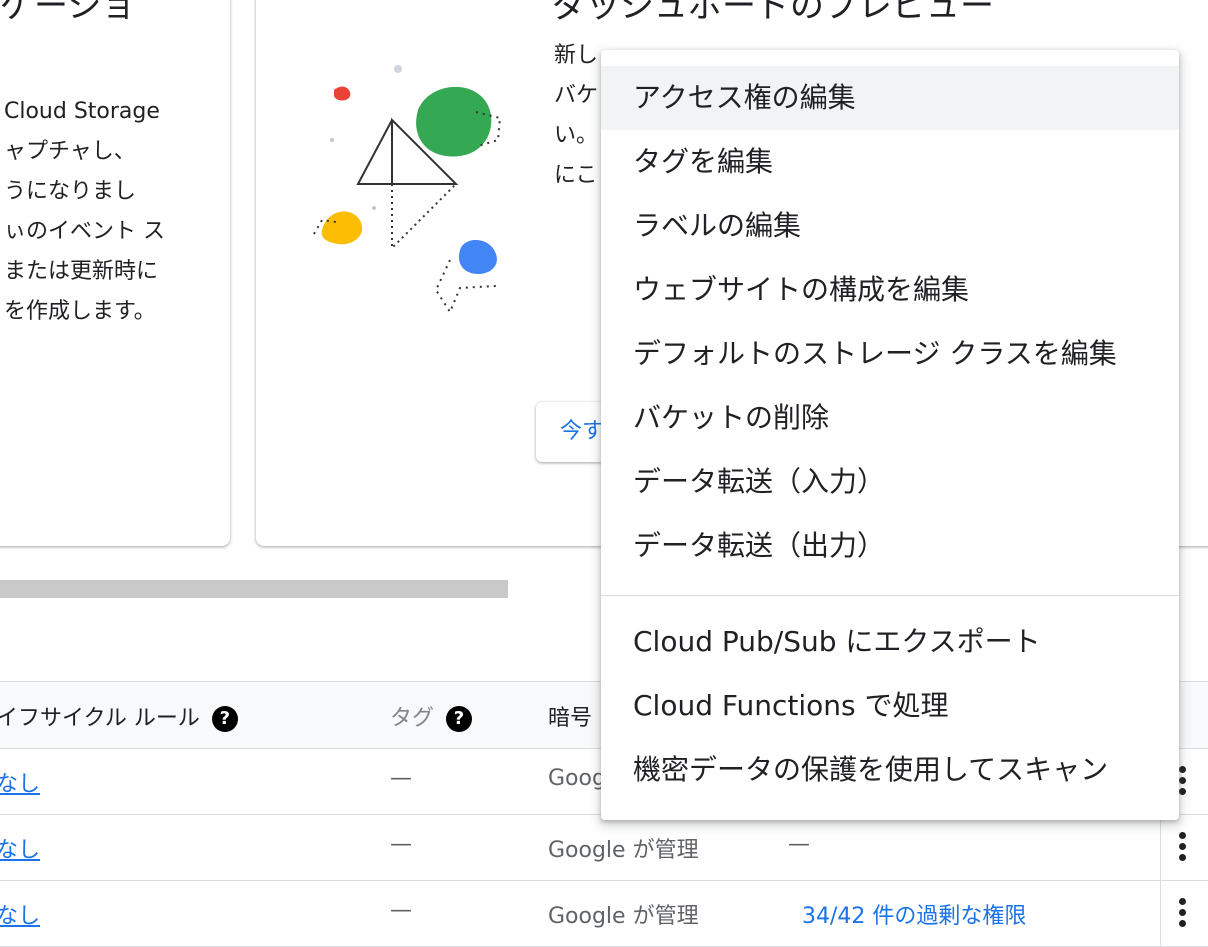  I want to click on menu-item-edit-default-storage-class: デフォルトのストレージ クラスを編集, so click(890, 354).